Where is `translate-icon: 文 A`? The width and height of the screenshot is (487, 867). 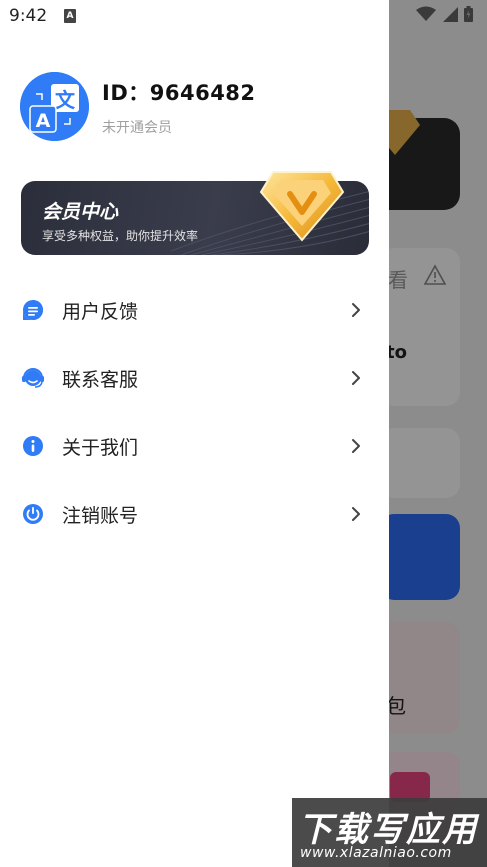 translate-icon: 文 A is located at coordinates (54, 106).